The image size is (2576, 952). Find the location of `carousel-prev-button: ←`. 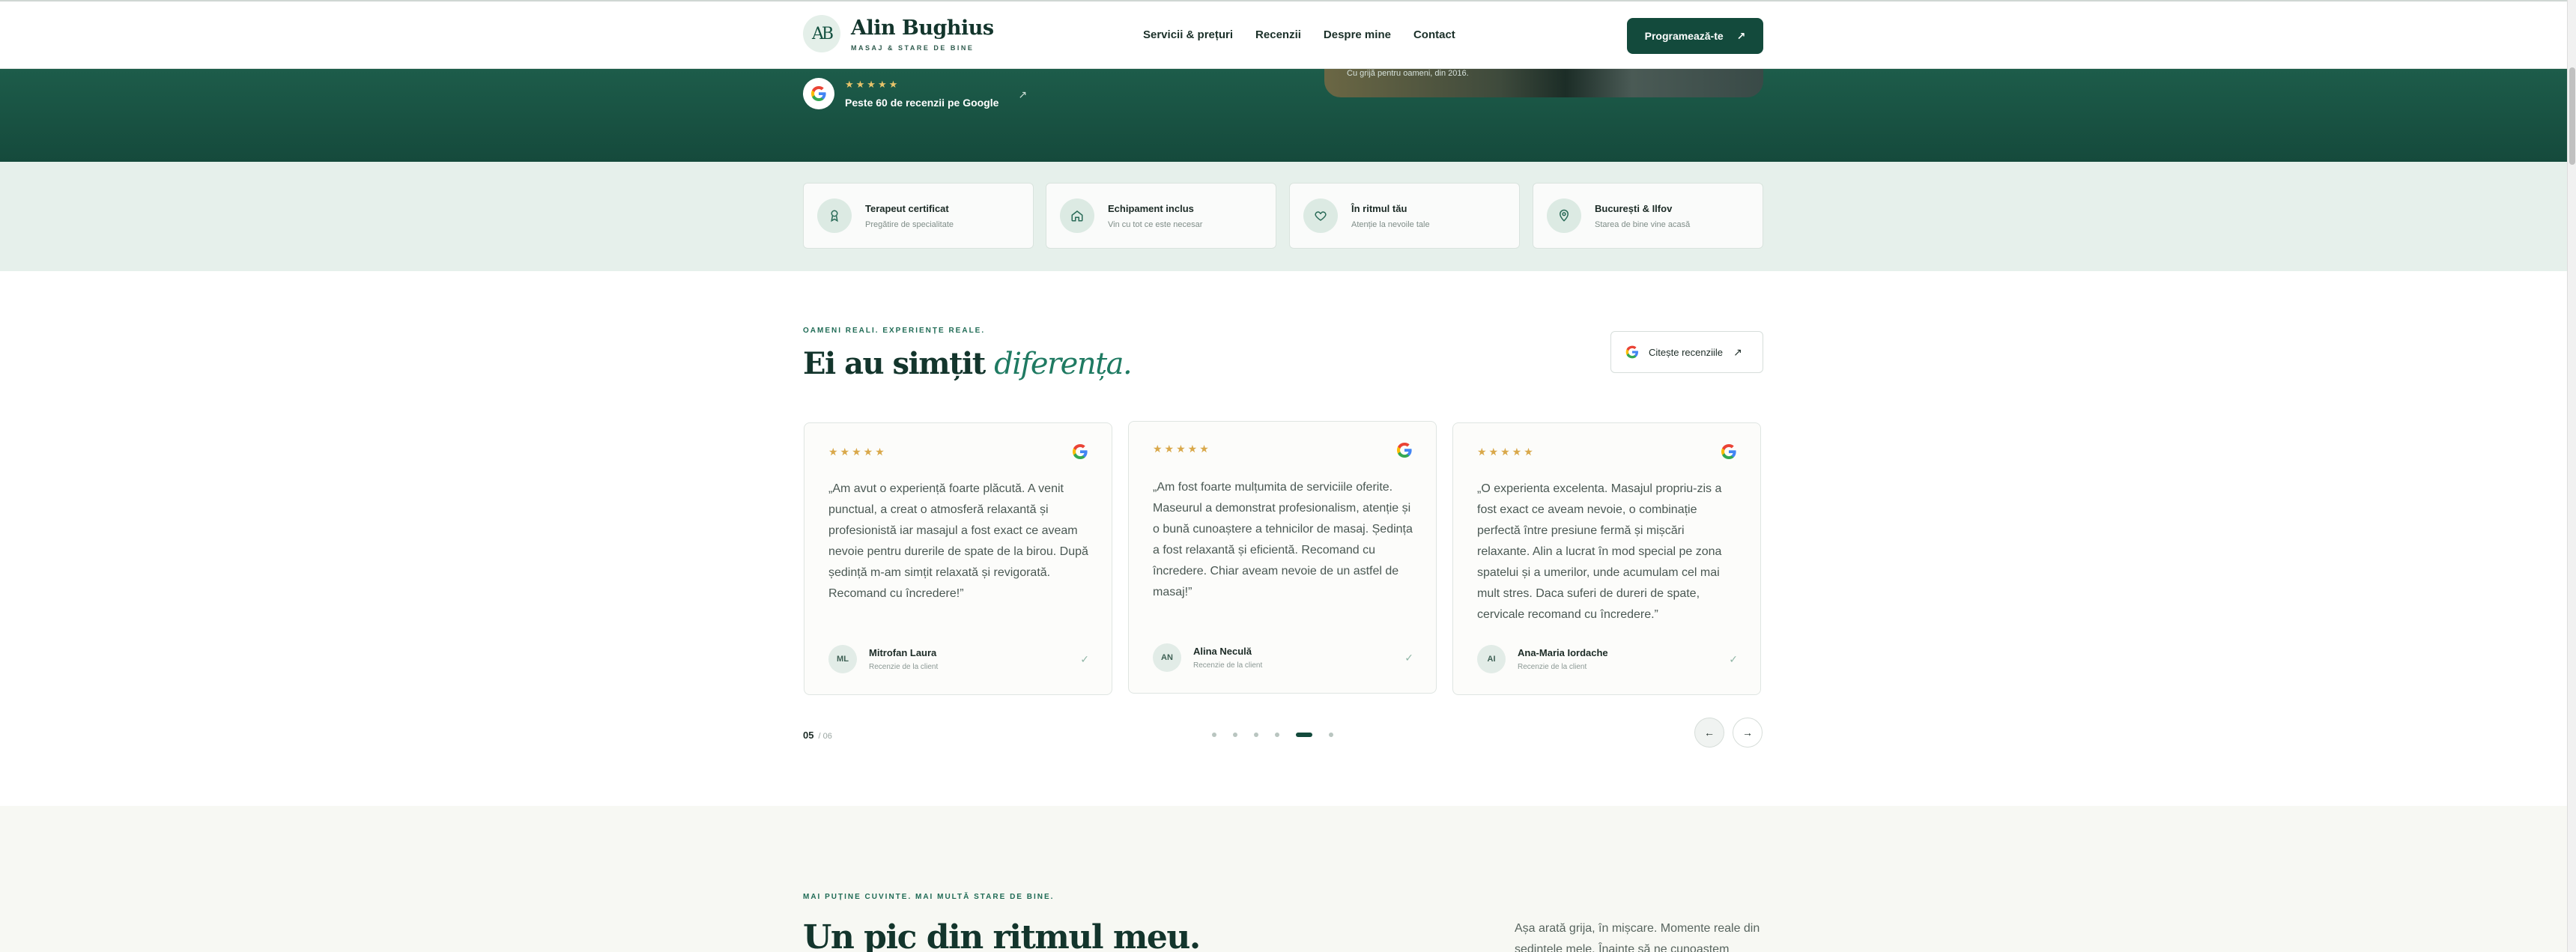

carousel-prev-button: ← is located at coordinates (1709, 733).